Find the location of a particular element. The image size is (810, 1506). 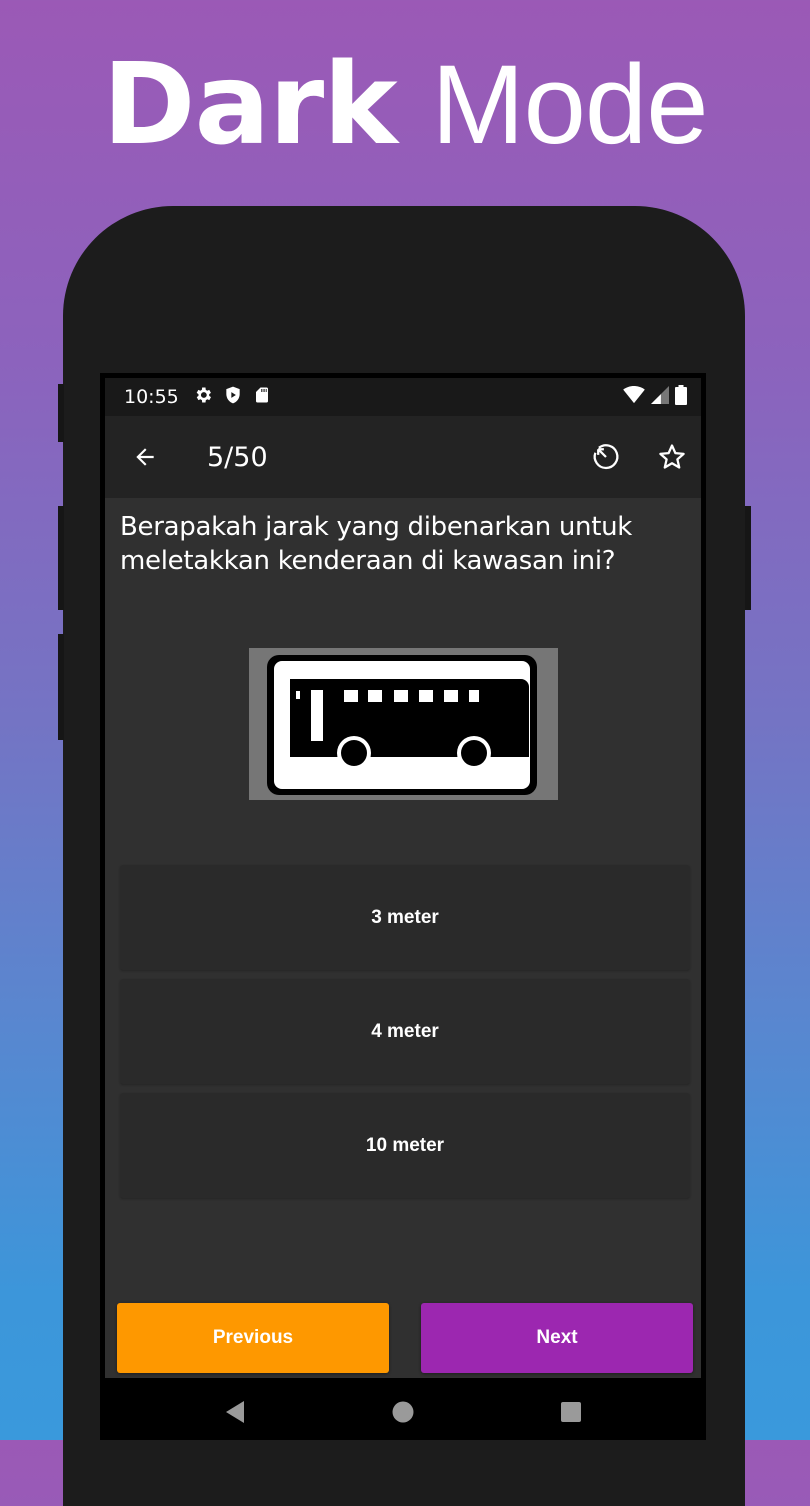

answer-option-label: 4 meter is located at coordinates (405, 1031).